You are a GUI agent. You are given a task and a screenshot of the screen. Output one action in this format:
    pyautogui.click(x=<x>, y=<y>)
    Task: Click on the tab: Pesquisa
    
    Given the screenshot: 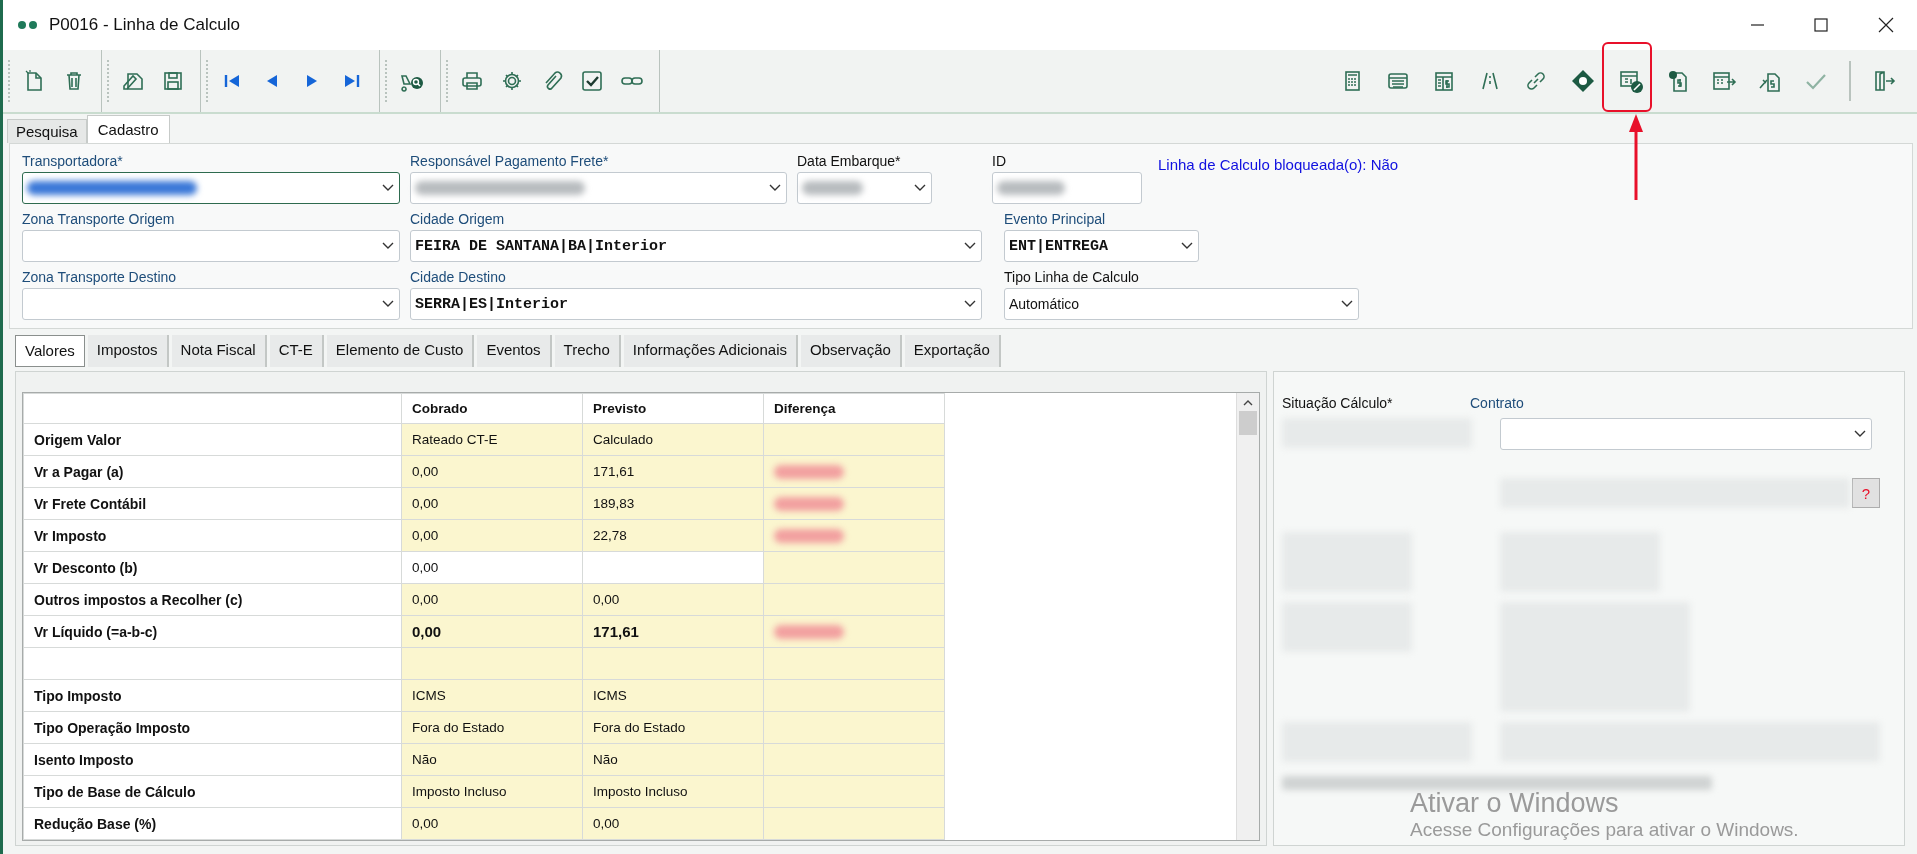 What is the action you would take?
    pyautogui.click(x=47, y=131)
    